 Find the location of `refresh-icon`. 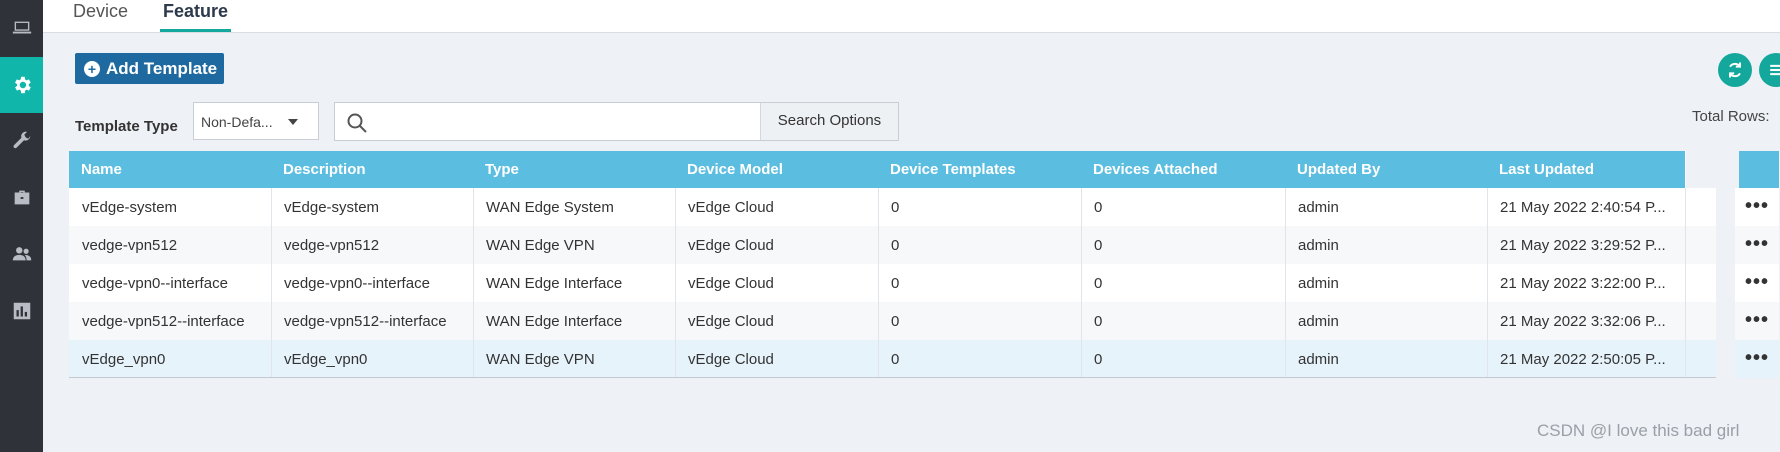

refresh-icon is located at coordinates (1735, 70).